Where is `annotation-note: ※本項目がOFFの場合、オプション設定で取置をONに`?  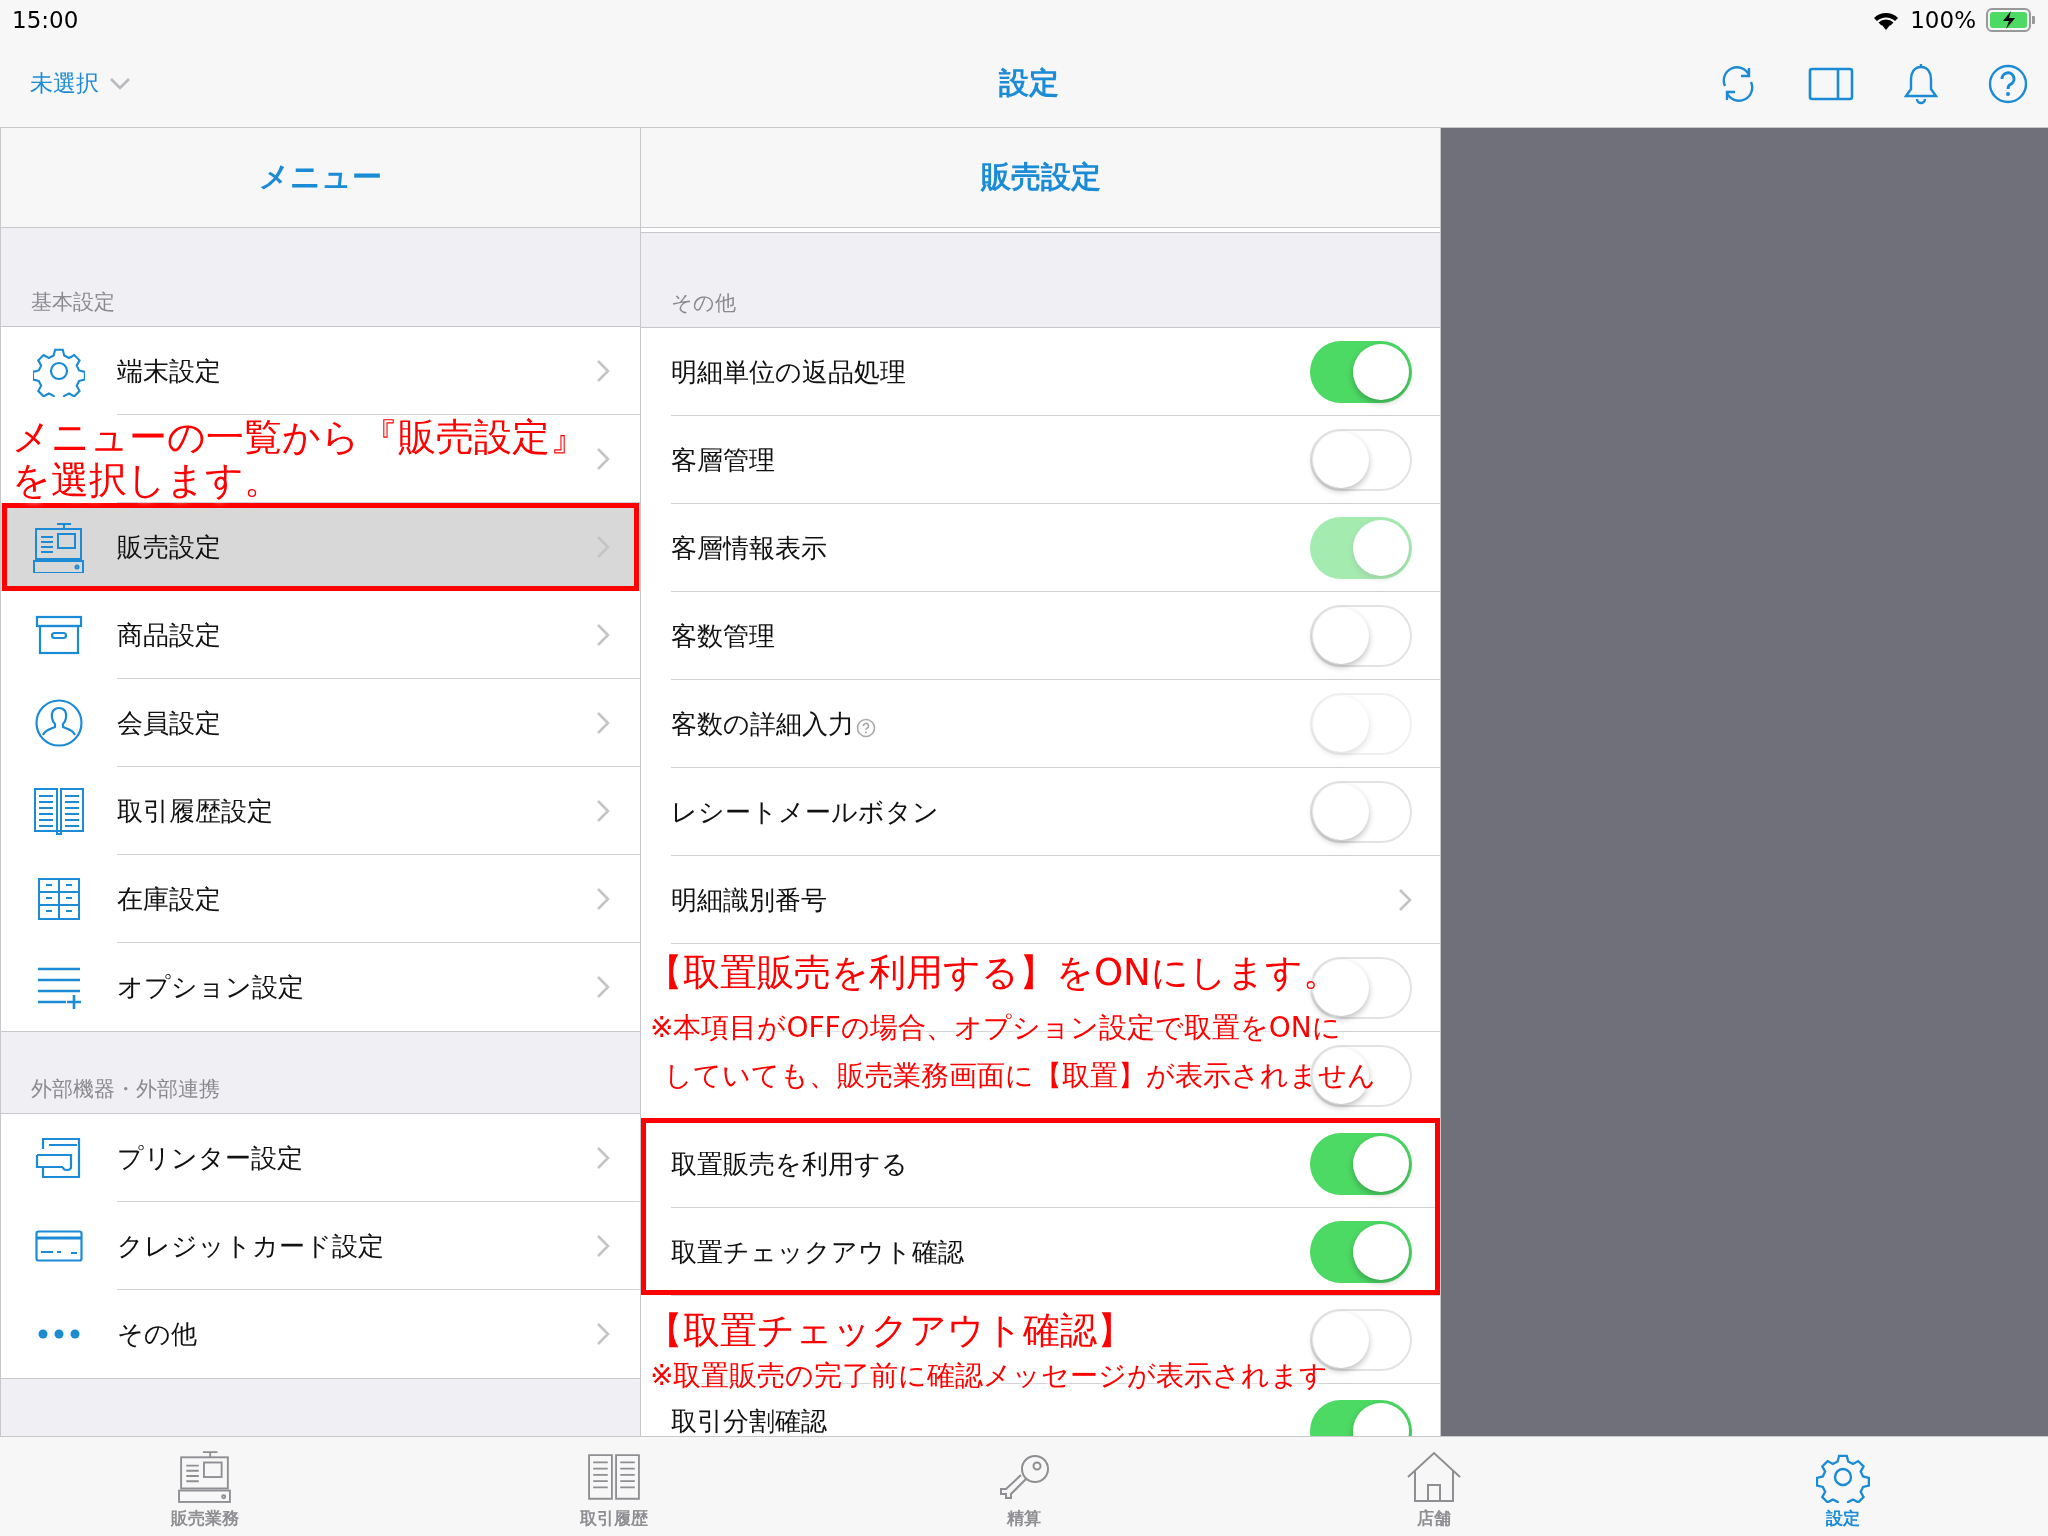
annotation-note: ※本項目がOFFの場合、オプション設定で取置をONに is located at coordinates (995, 1027).